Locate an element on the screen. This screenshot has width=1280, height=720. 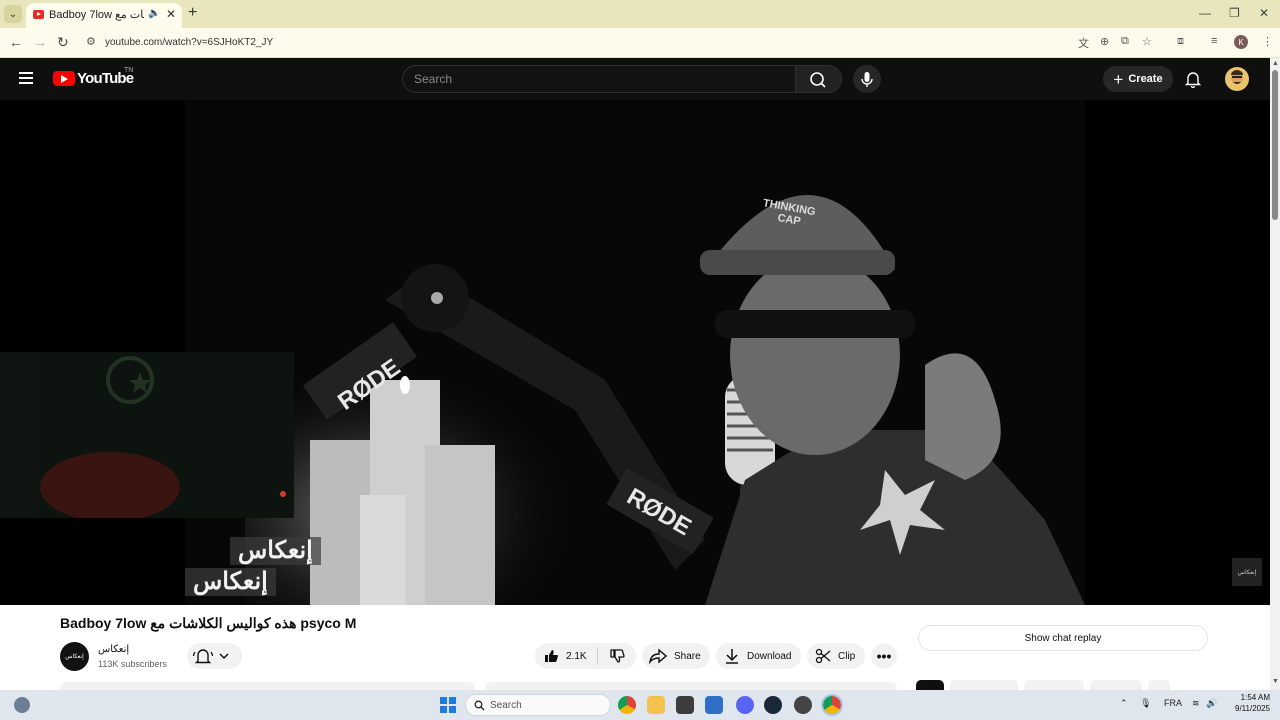
share-button: Share is located at coordinates (676, 656).